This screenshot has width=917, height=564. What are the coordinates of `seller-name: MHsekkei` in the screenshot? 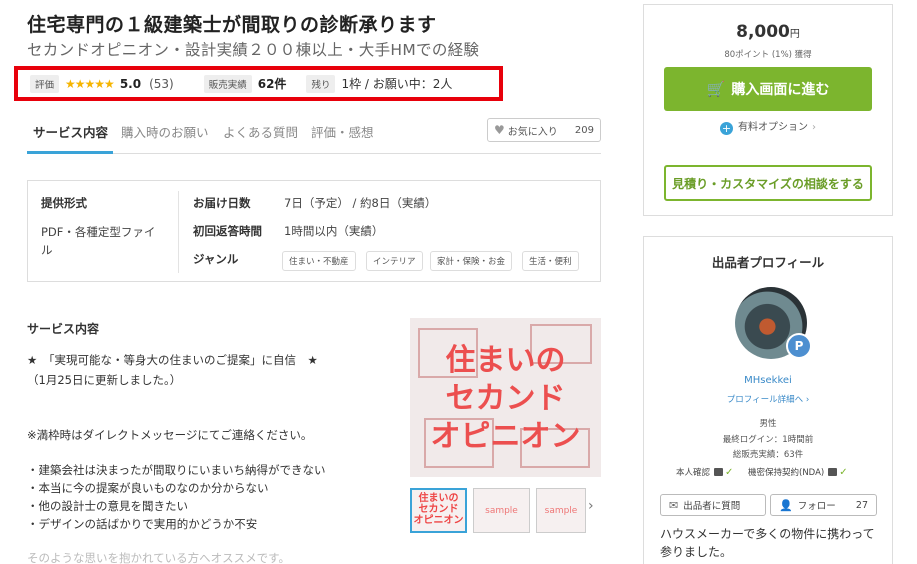 It's located at (768, 380).